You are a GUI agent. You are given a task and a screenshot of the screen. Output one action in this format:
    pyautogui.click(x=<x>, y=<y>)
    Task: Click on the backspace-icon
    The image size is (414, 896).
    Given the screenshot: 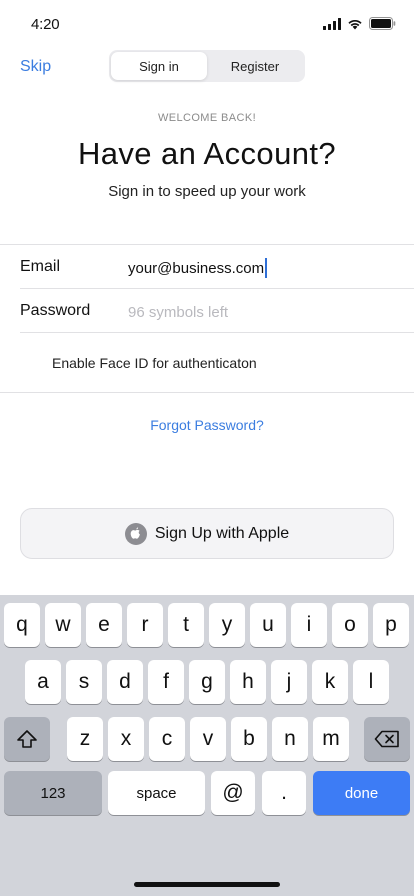 What is the action you would take?
    pyautogui.click(x=386, y=739)
    